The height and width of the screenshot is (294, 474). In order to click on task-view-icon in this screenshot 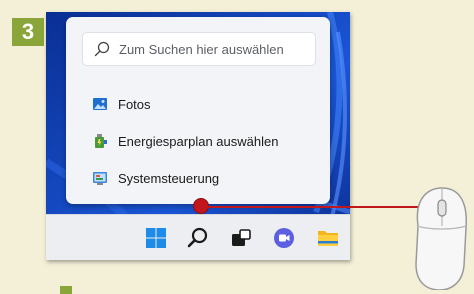, I will do `click(241, 238)`.